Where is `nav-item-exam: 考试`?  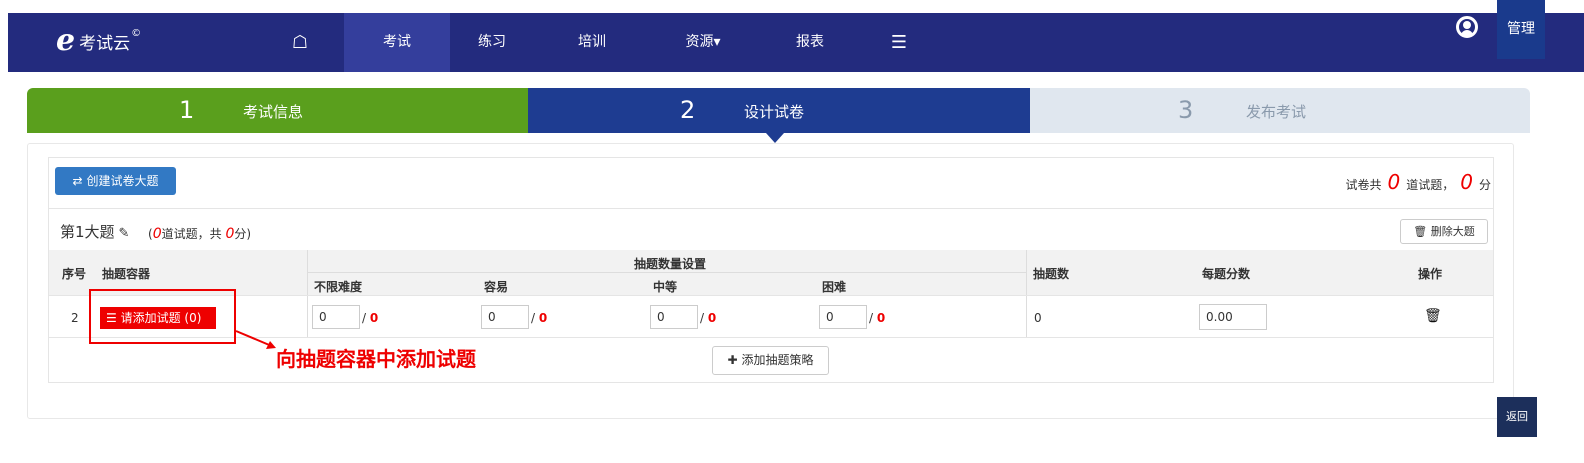
nav-item-exam: 考试 is located at coordinates (397, 42).